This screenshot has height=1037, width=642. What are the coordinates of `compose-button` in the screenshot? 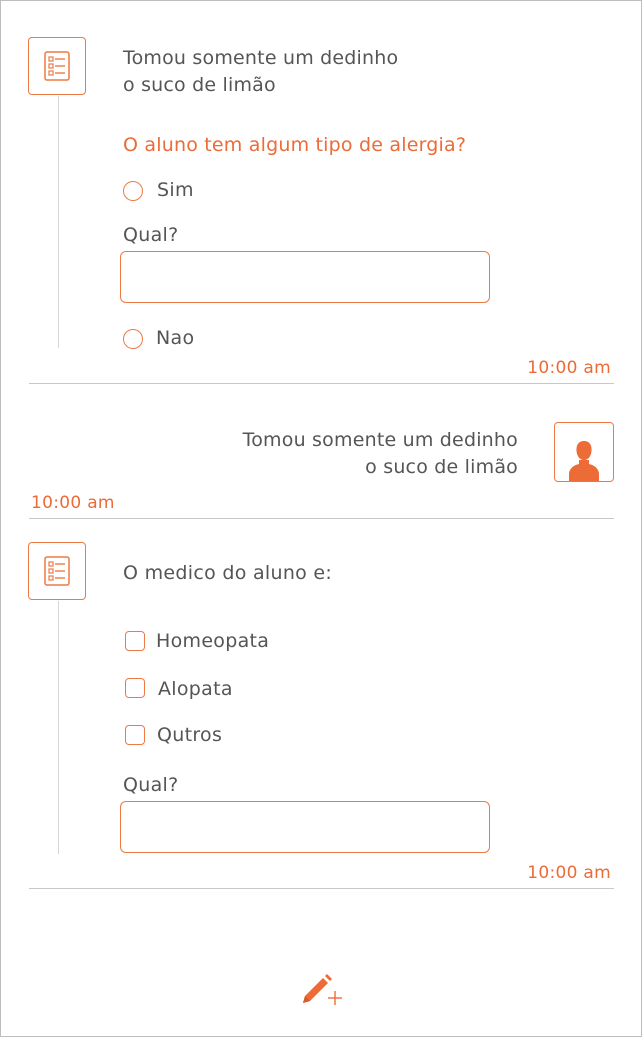 It's located at (322, 990).